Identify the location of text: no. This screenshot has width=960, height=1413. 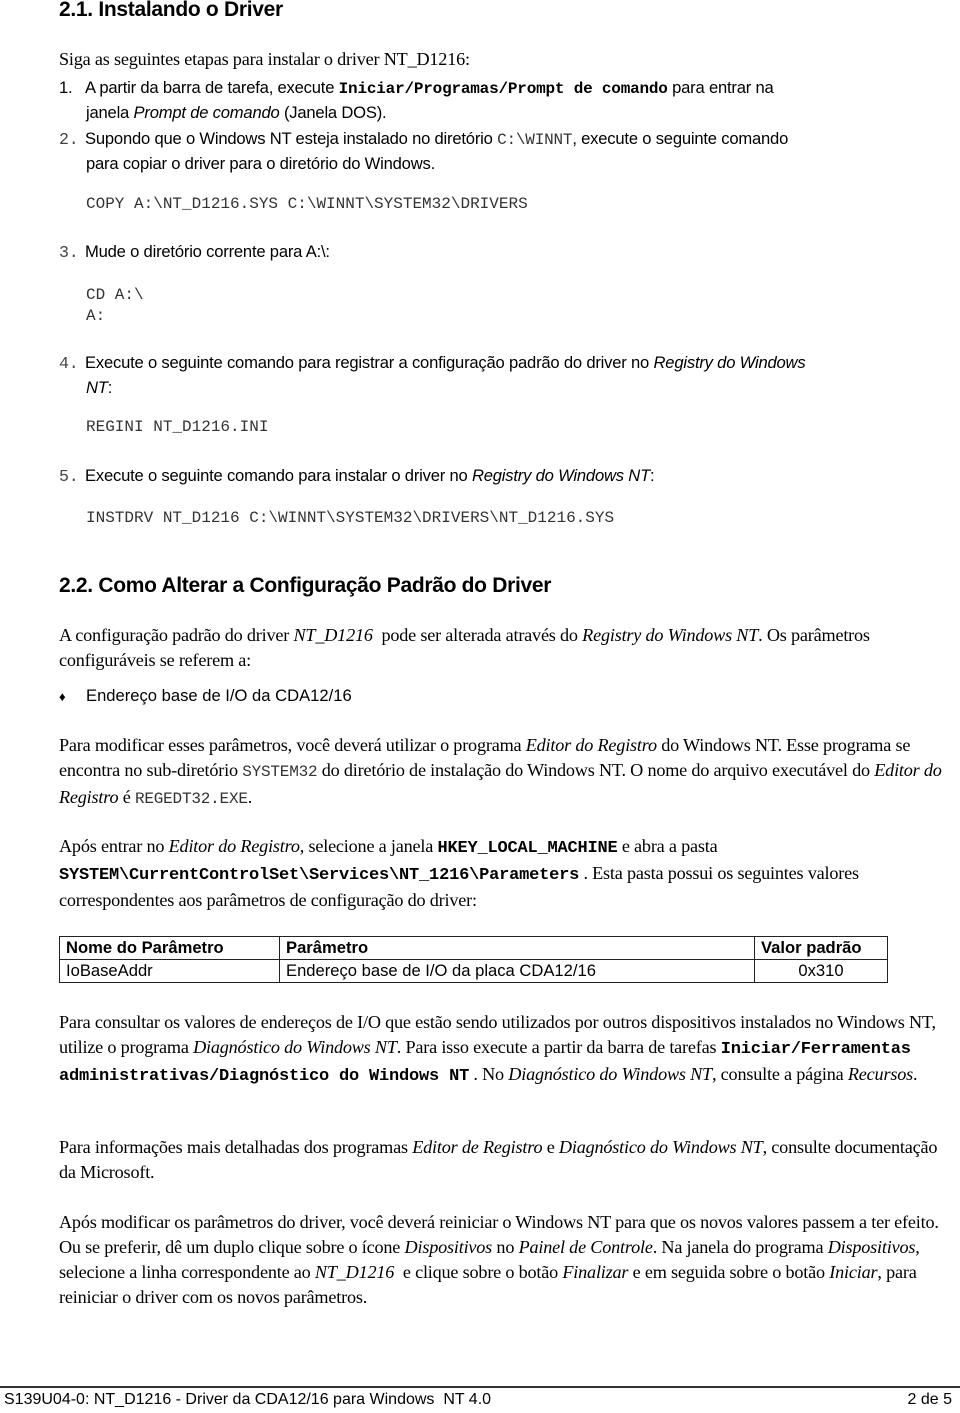
(505, 1247).